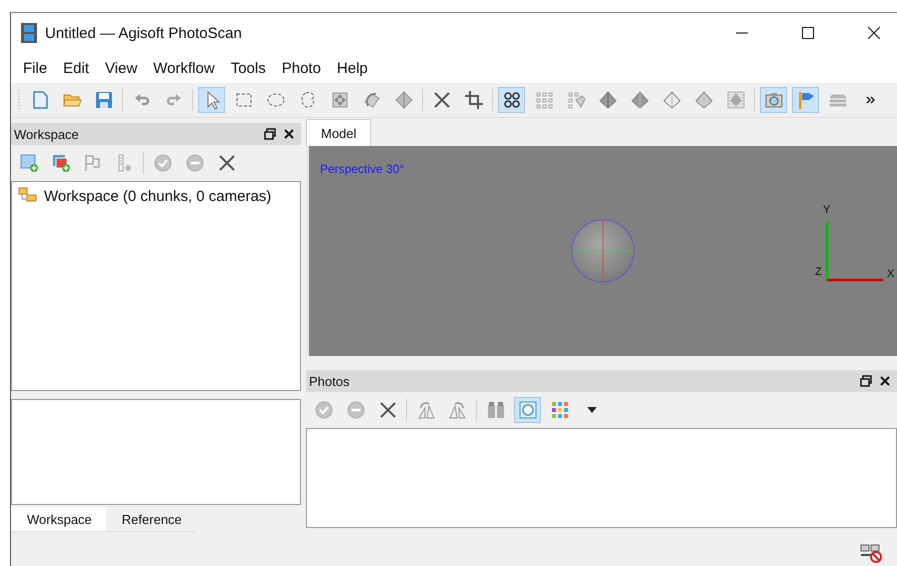 The image size is (897, 566). Describe the element at coordinates (874, 33) in the screenshot. I see `close-icon` at that location.